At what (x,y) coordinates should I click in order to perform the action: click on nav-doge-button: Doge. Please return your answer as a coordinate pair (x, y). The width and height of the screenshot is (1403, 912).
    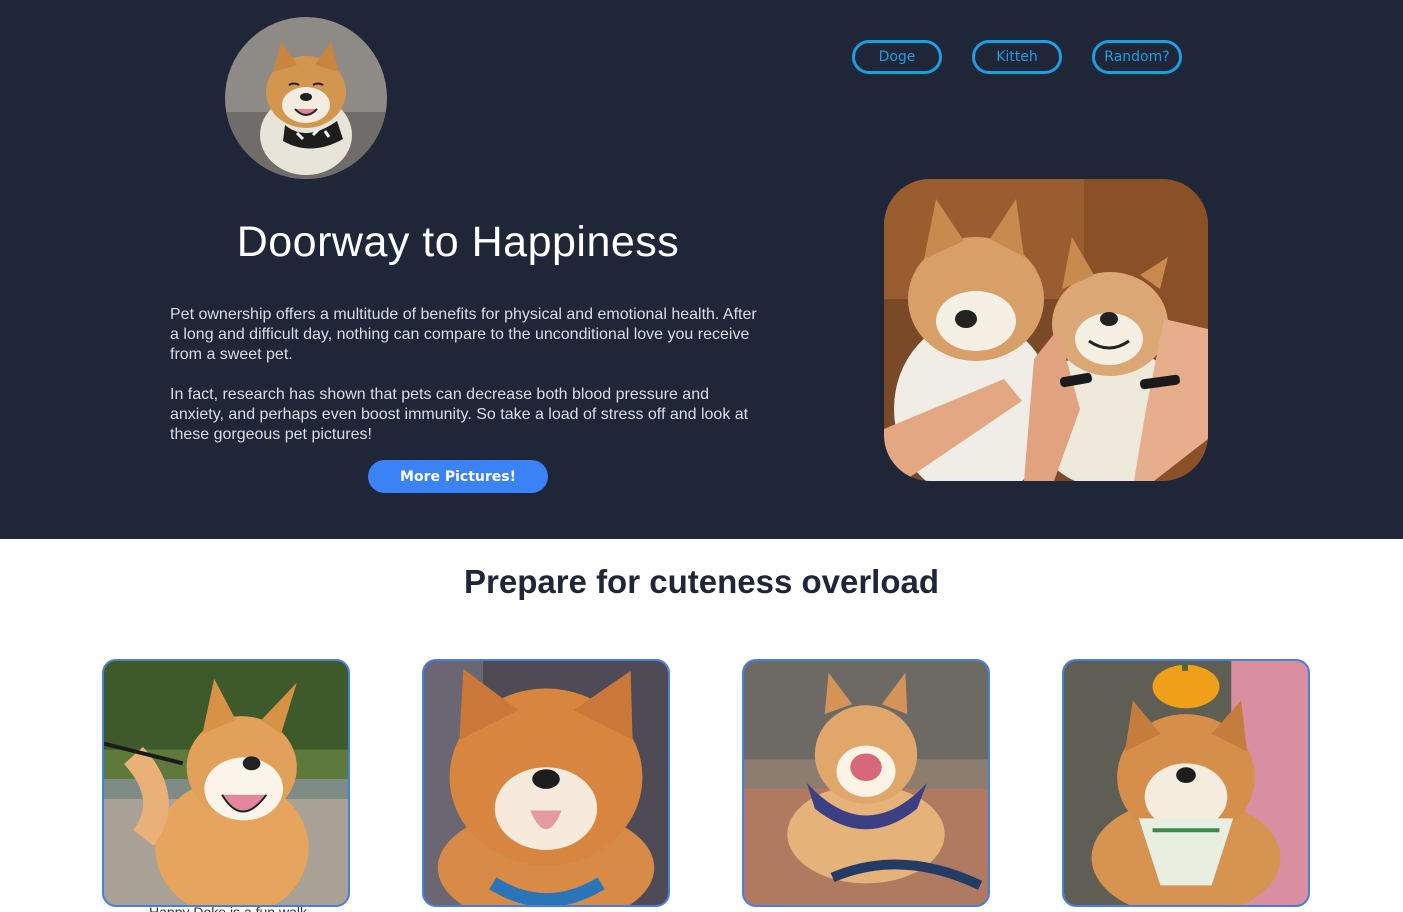
    Looking at the image, I should click on (897, 57).